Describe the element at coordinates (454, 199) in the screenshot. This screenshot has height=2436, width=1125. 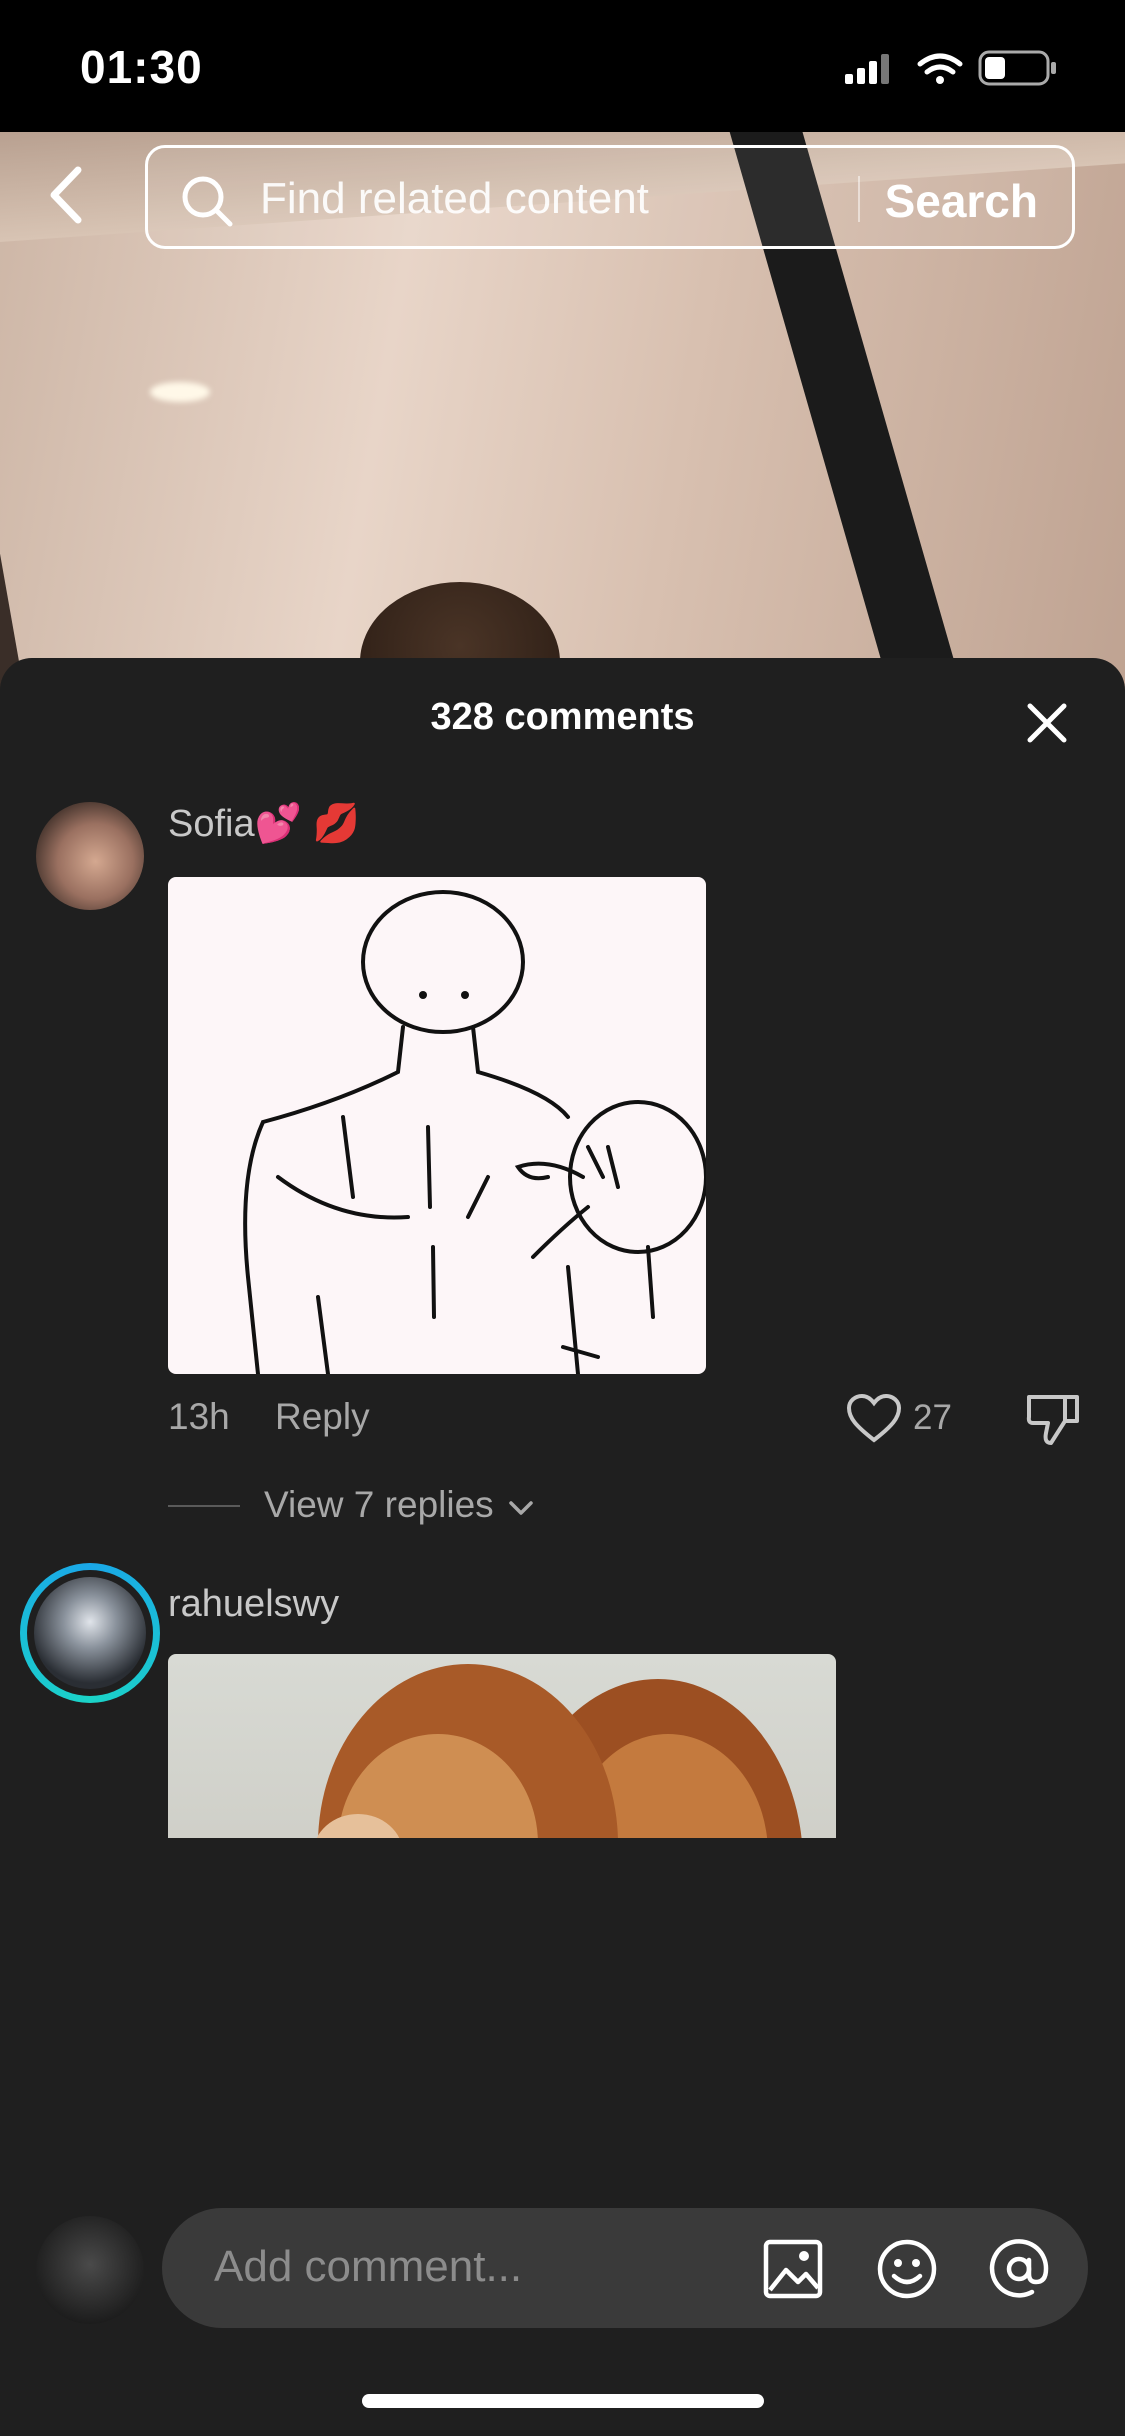
I see `search-input: Find related content` at that location.